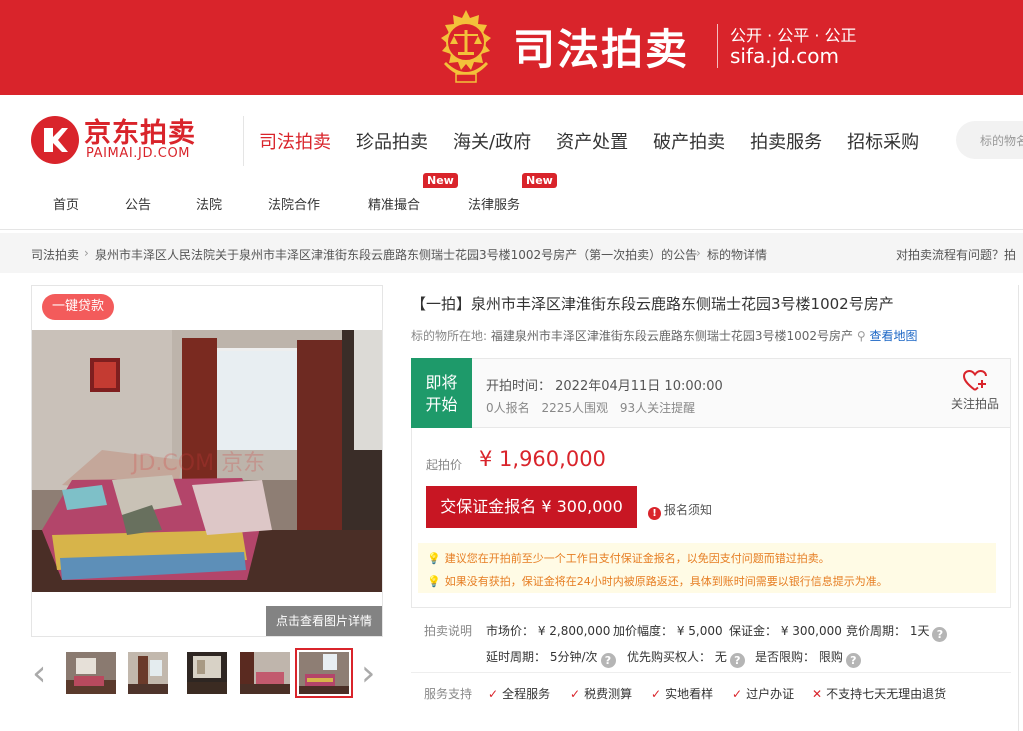  I want to click on view-map-link: 查看地图, so click(894, 336).